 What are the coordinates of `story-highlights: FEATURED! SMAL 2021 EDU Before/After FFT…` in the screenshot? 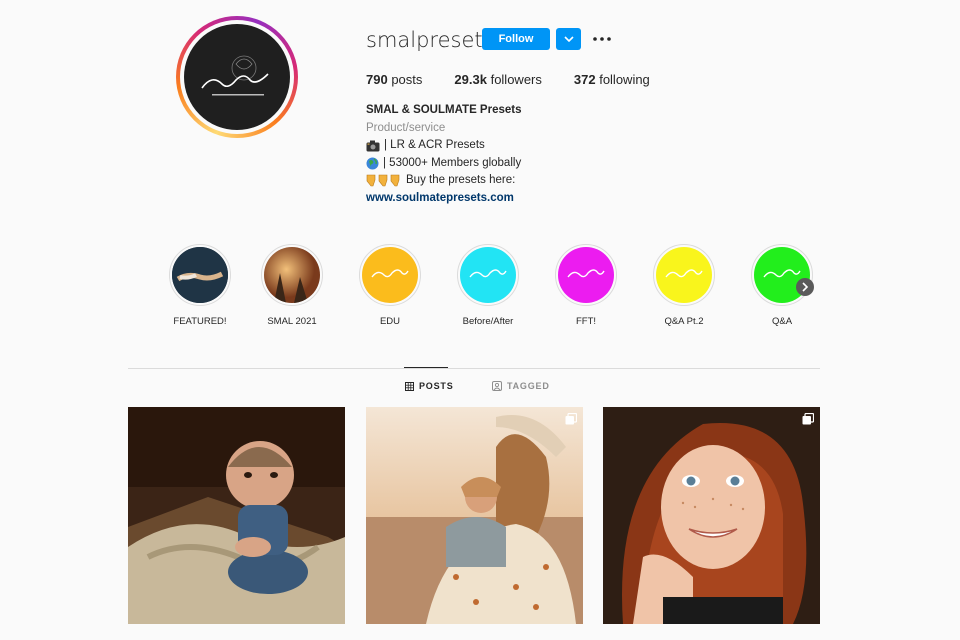 It's located at (490, 289).